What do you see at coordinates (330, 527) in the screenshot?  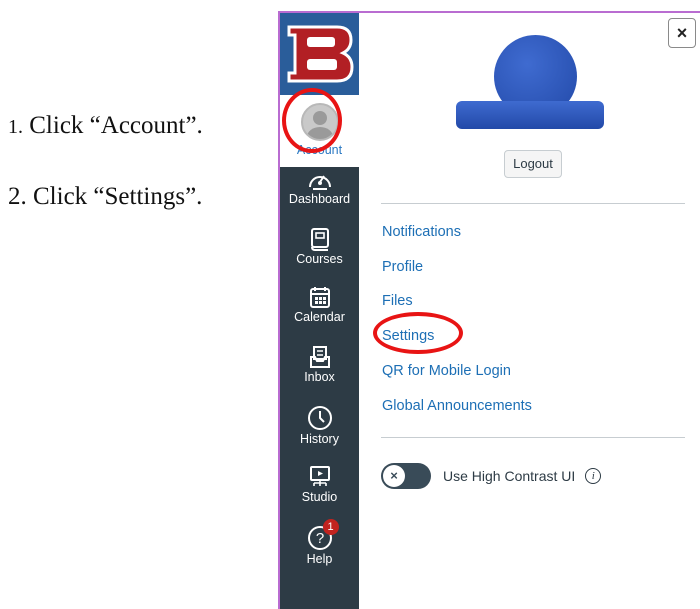 I see `help-notification-badge: 1` at bounding box center [330, 527].